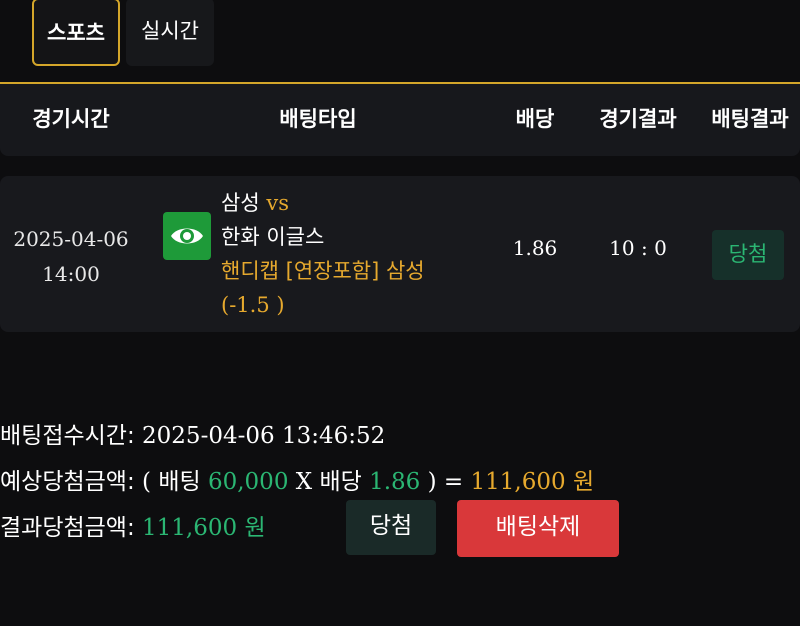 This screenshot has width=800, height=626. I want to click on open-paren: (, so click(147, 482).